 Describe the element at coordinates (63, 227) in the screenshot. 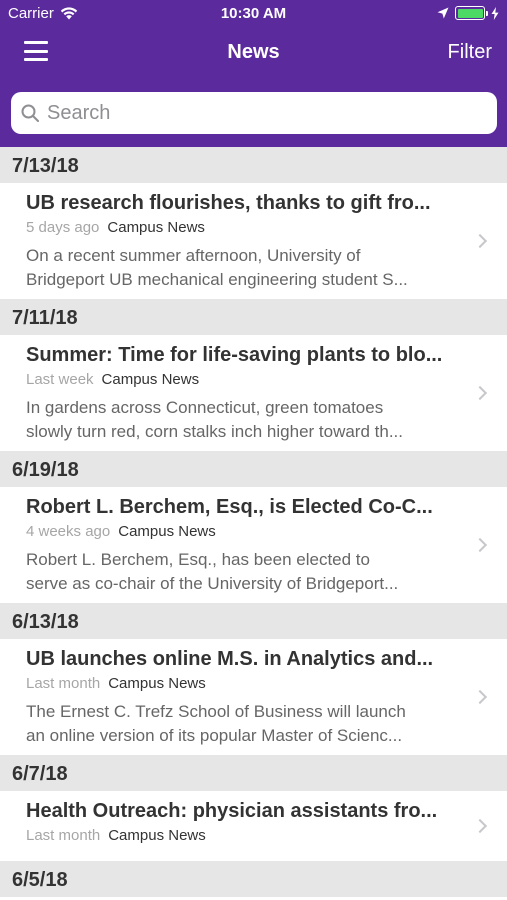

I see `news-item-age: 5 days ago` at that location.